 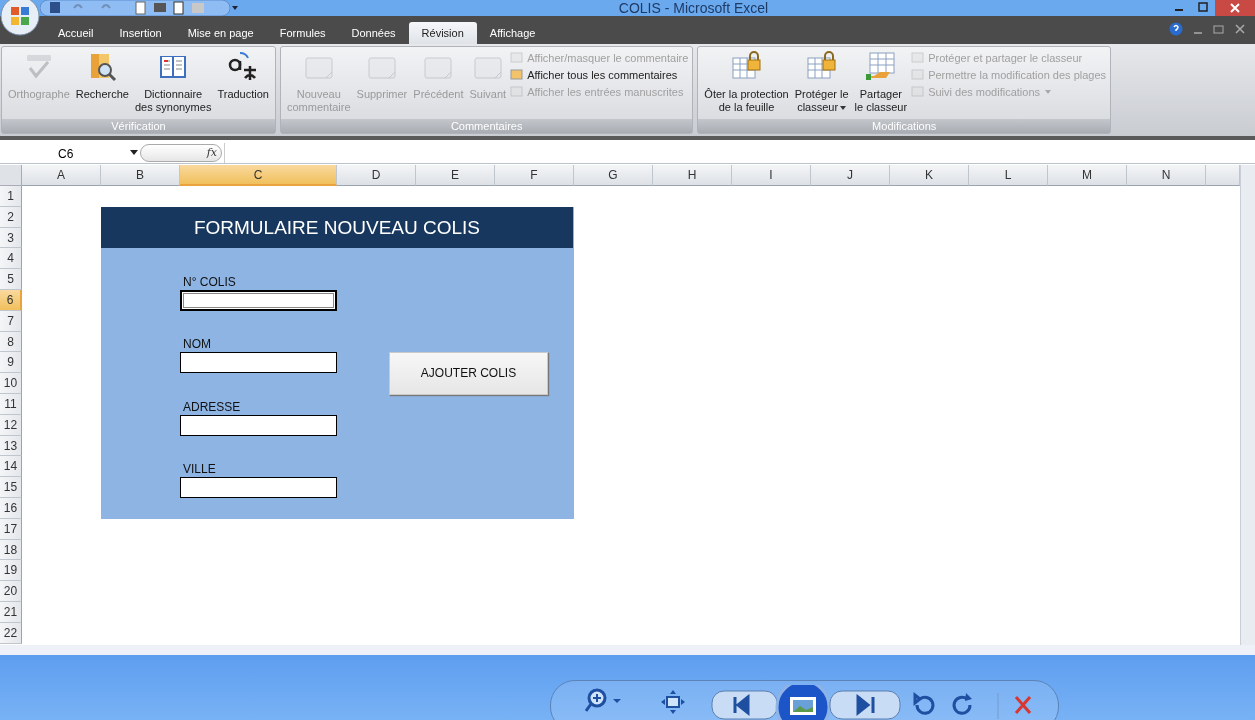 I want to click on ribbon-button: Afficher tous les commentaires, so click(x=599, y=75).